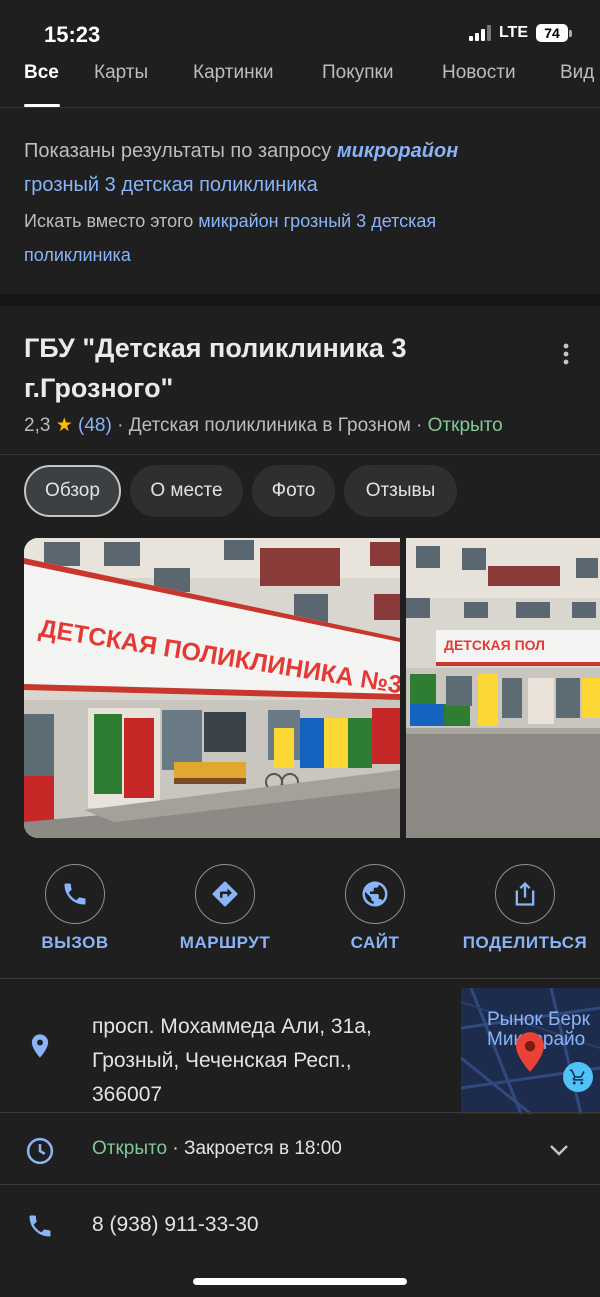 This screenshot has height=1297, width=600. I want to click on more-options-icon, so click(566, 354).